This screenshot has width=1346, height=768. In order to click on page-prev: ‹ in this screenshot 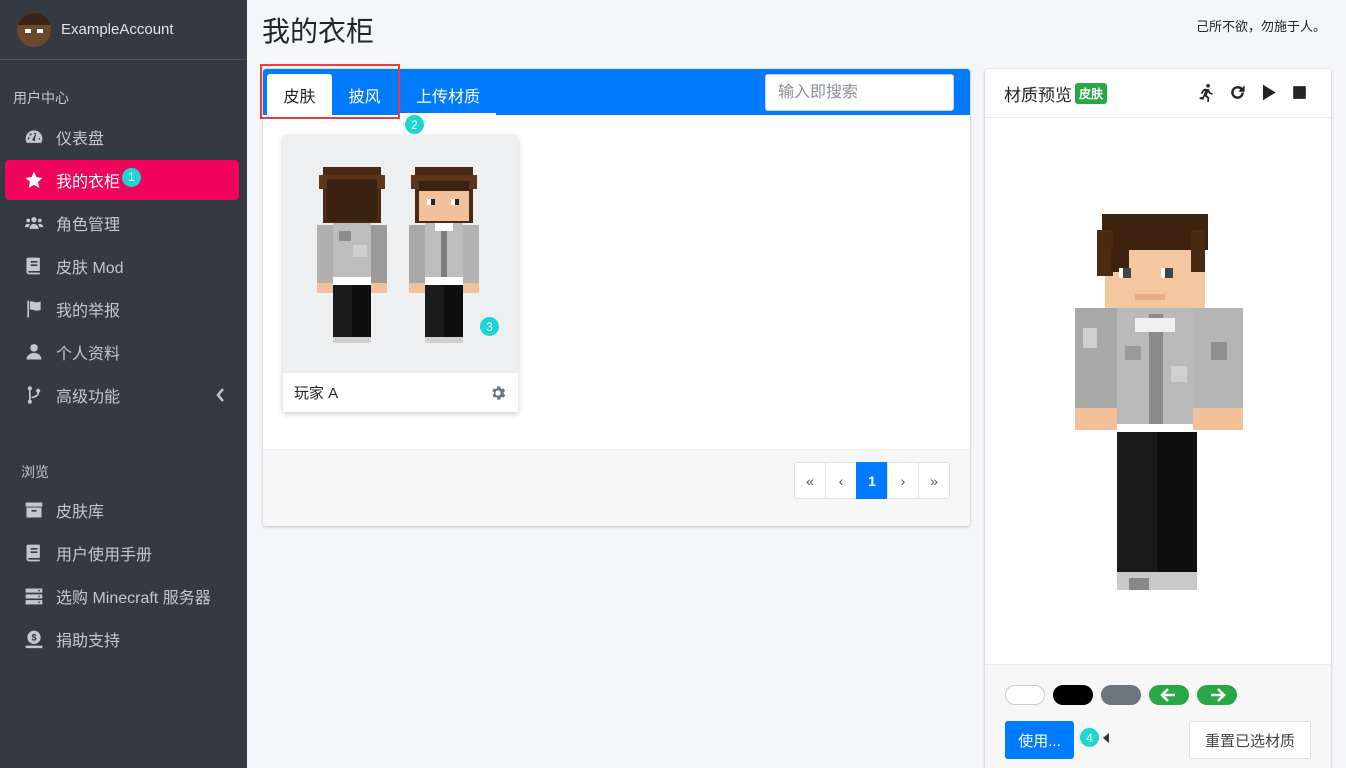, I will do `click(841, 480)`.